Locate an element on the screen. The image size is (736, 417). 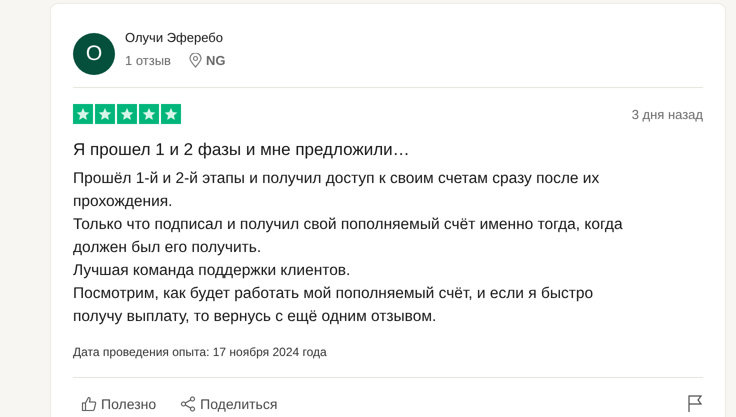
share-button: Поделиться is located at coordinates (229, 404).